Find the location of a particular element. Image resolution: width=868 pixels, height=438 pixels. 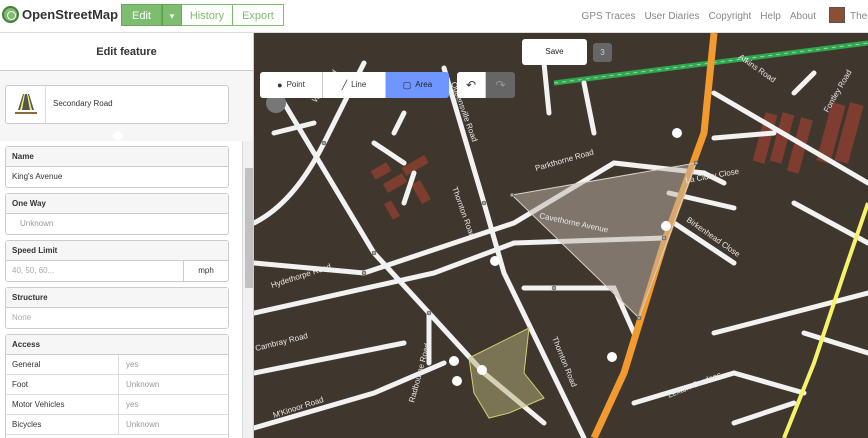

history-toolbar: ↶ ↷ is located at coordinates (486, 85).